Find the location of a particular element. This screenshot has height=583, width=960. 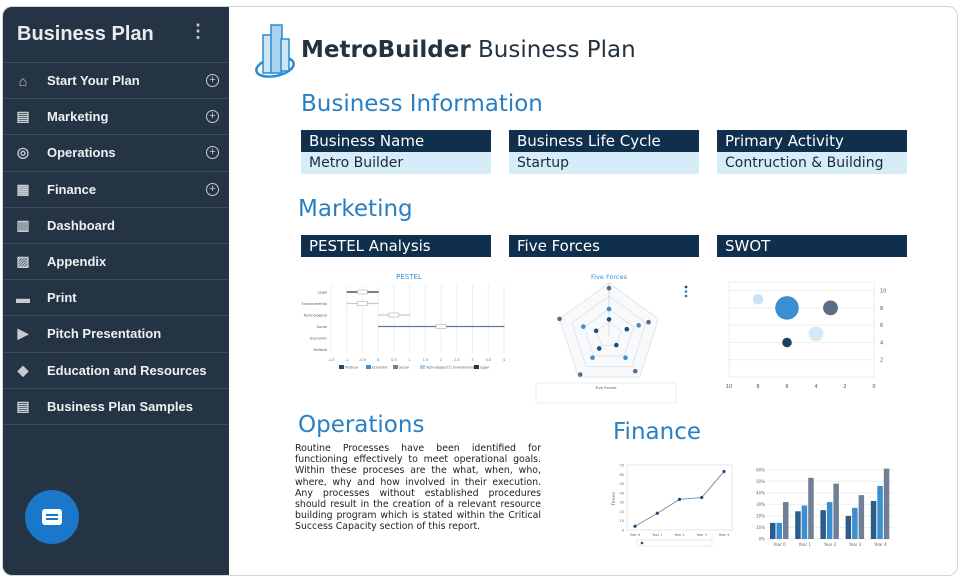

info-box: Primary Activity Contruction & Building is located at coordinates (812, 152).